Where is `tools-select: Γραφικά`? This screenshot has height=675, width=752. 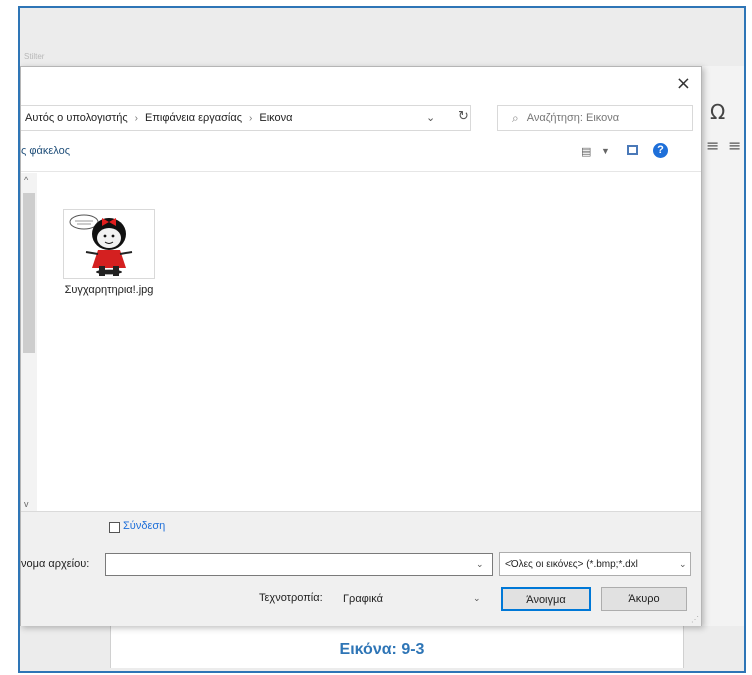
tools-select: Γραφικά is located at coordinates (415, 599).